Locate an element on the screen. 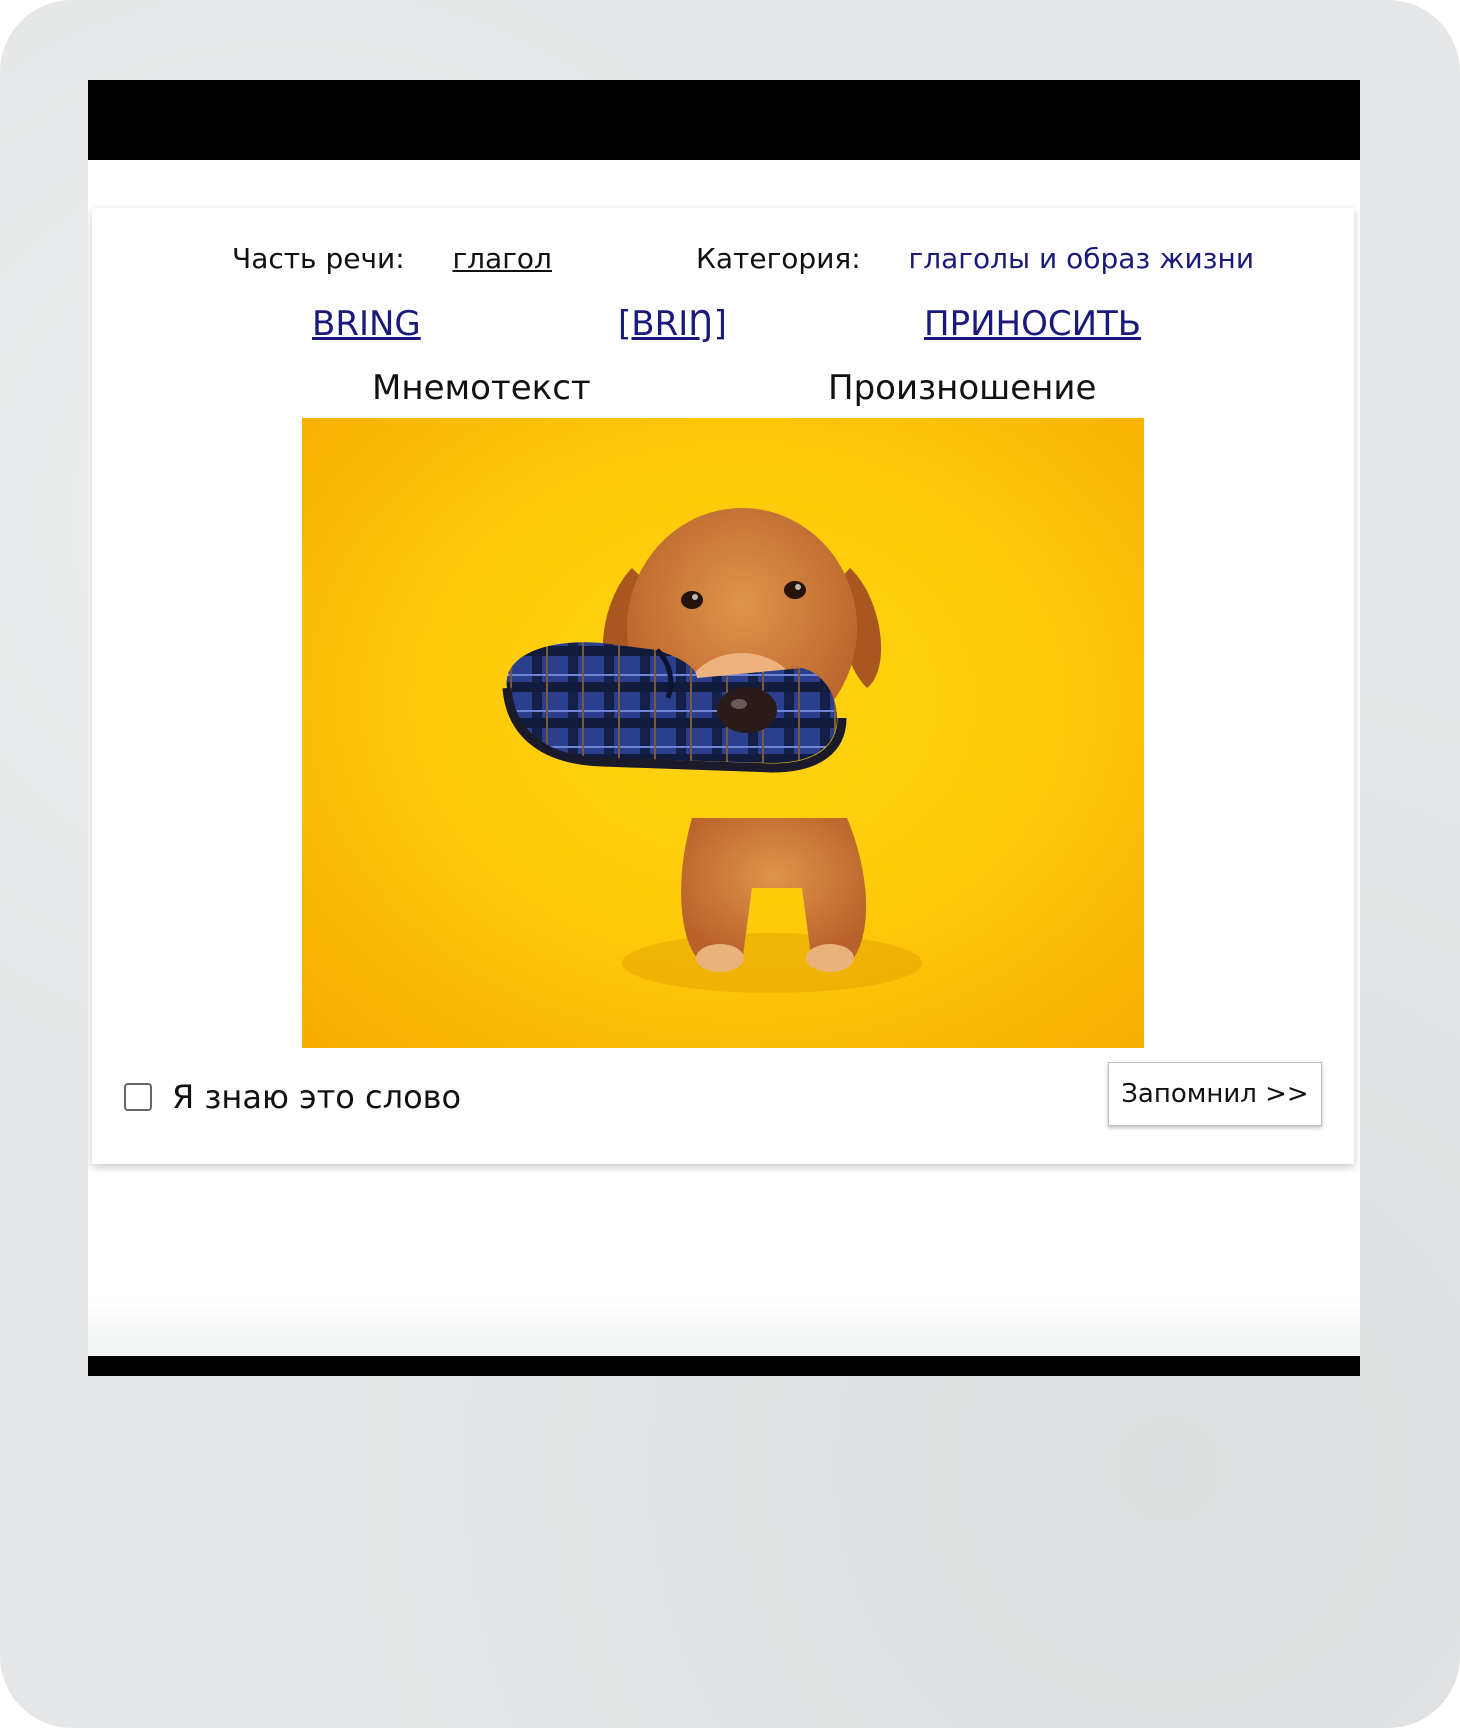 The image size is (1460, 1728). category-label: Категория: is located at coordinates (778, 258).